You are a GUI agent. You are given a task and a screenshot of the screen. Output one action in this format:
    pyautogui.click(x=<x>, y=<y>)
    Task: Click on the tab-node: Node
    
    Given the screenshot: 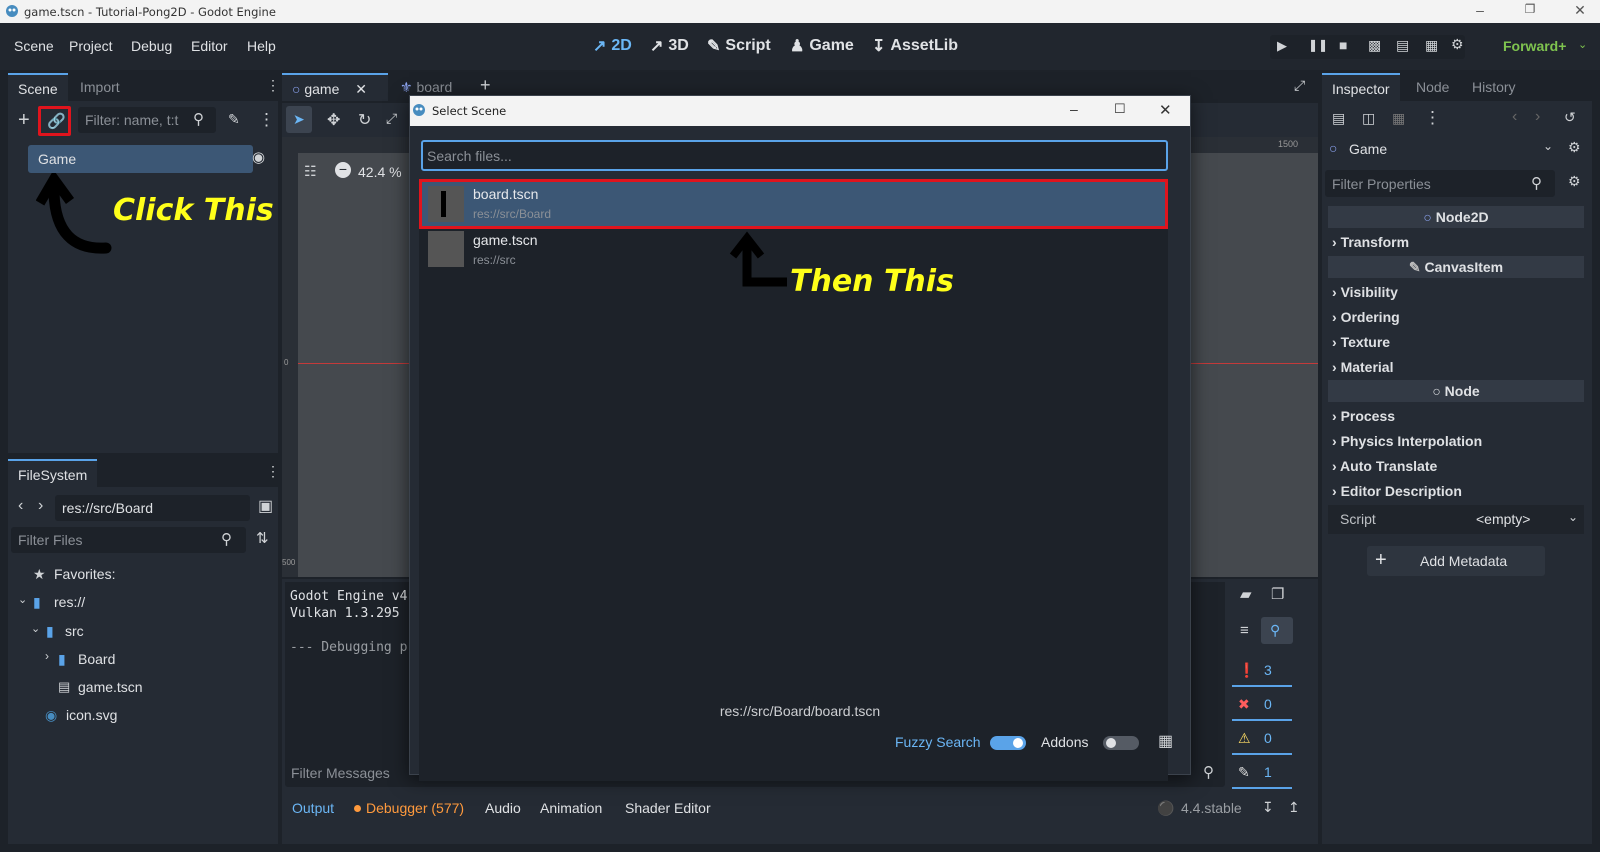 What is the action you would take?
    pyautogui.click(x=1432, y=87)
    